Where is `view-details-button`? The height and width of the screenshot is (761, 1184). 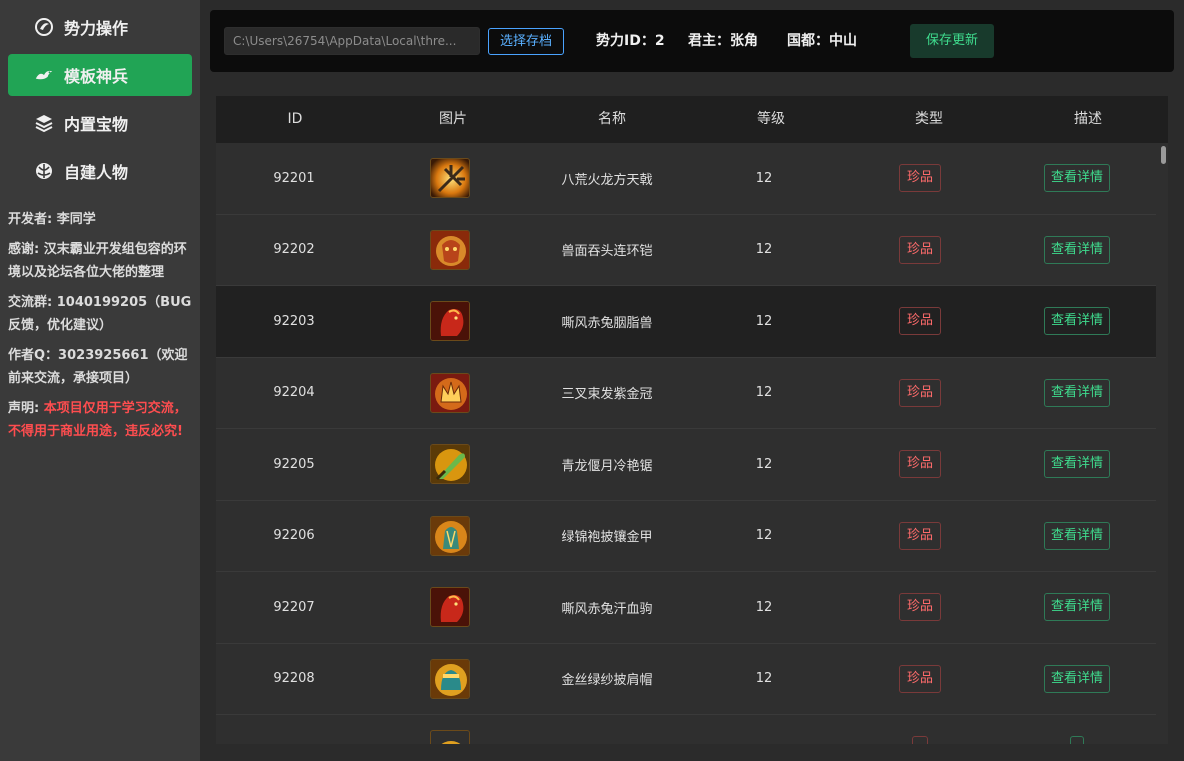
view-details-button is located at coordinates (1077, 740).